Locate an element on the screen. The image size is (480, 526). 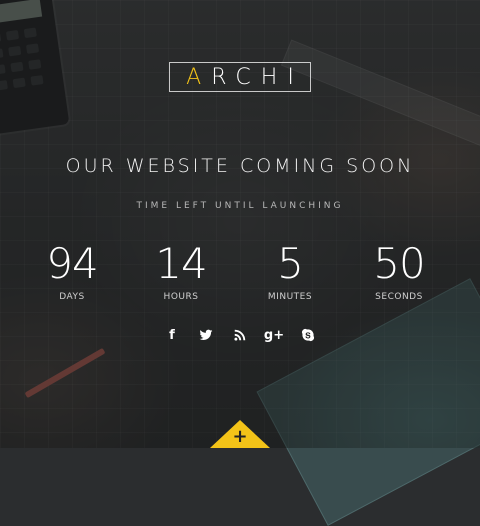
countdown-label: SECONDS is located at coordinates (399, 297).